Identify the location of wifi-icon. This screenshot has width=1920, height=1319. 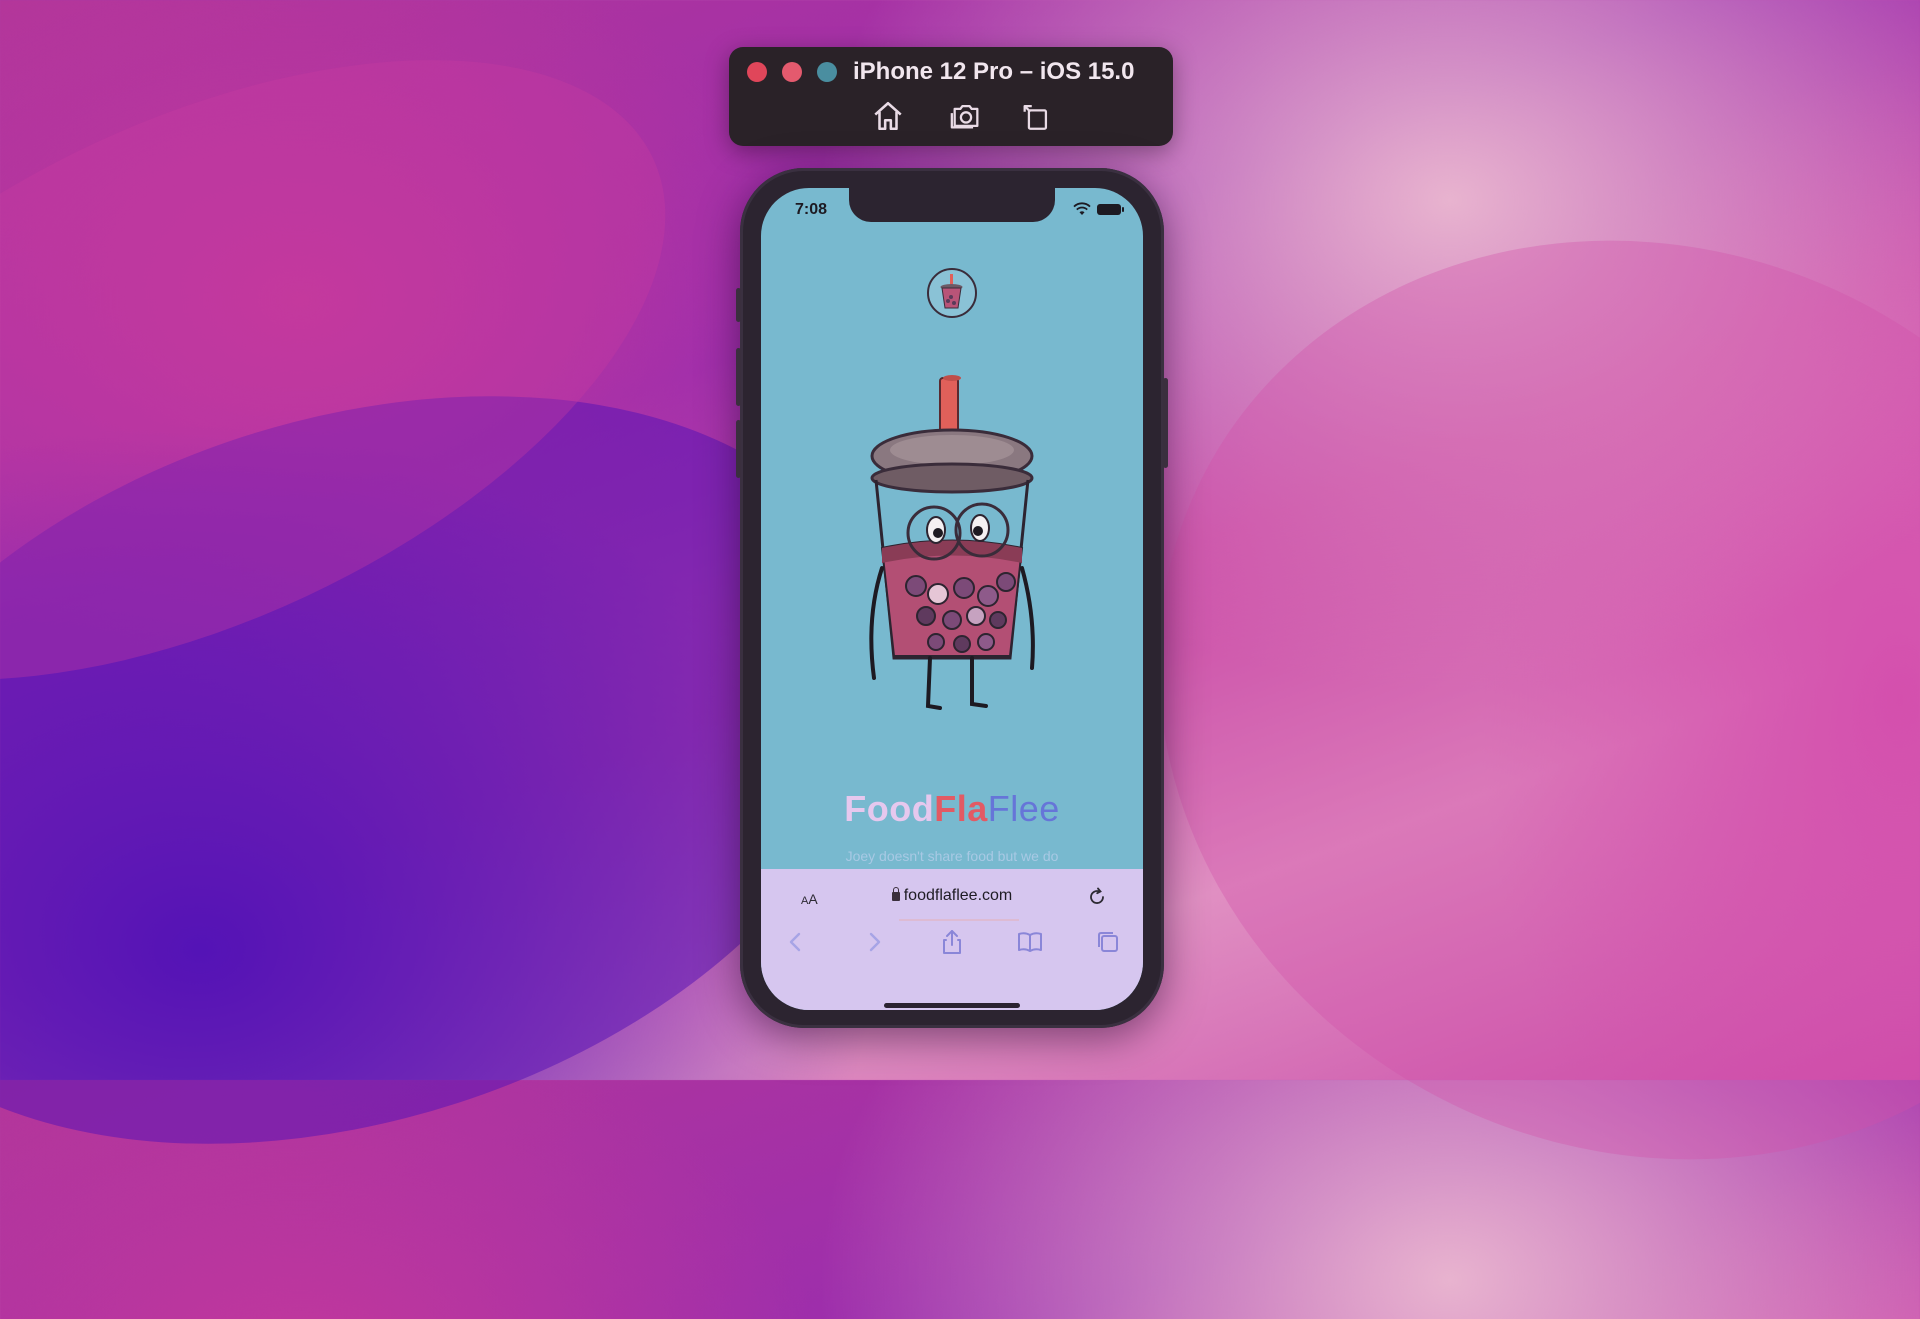
(1082, 209).